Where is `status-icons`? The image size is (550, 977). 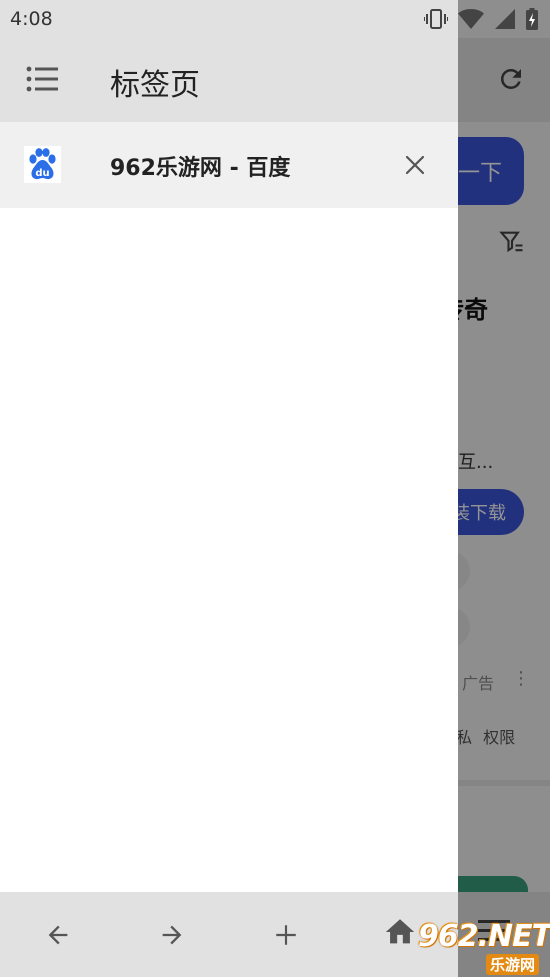 status-icons is located at coordinates (481, 19).